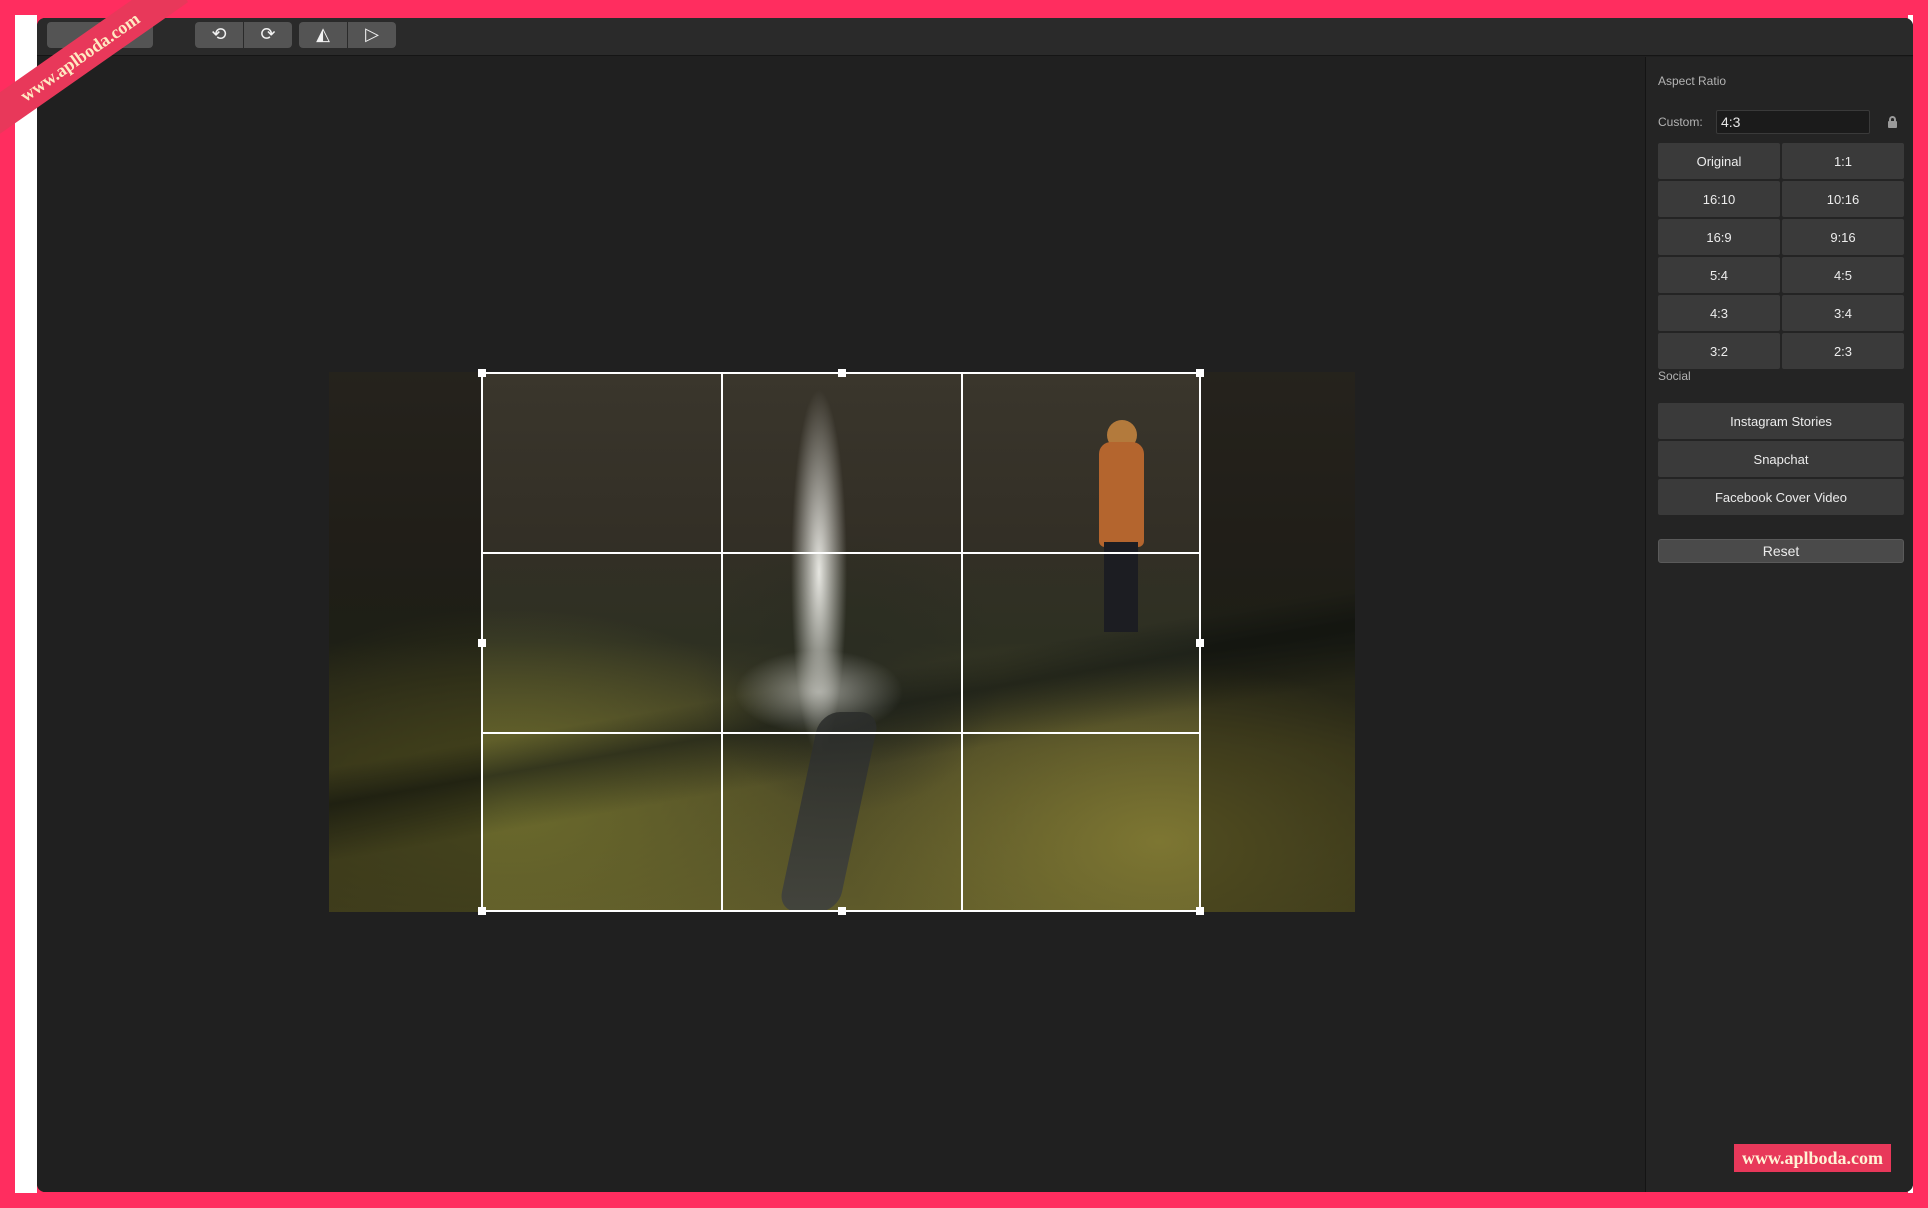 Image resolution: width=1928 pixels, height=1208 pixels. I want to click on ratio-10-16-button: 10:16, so click(1843, 199).